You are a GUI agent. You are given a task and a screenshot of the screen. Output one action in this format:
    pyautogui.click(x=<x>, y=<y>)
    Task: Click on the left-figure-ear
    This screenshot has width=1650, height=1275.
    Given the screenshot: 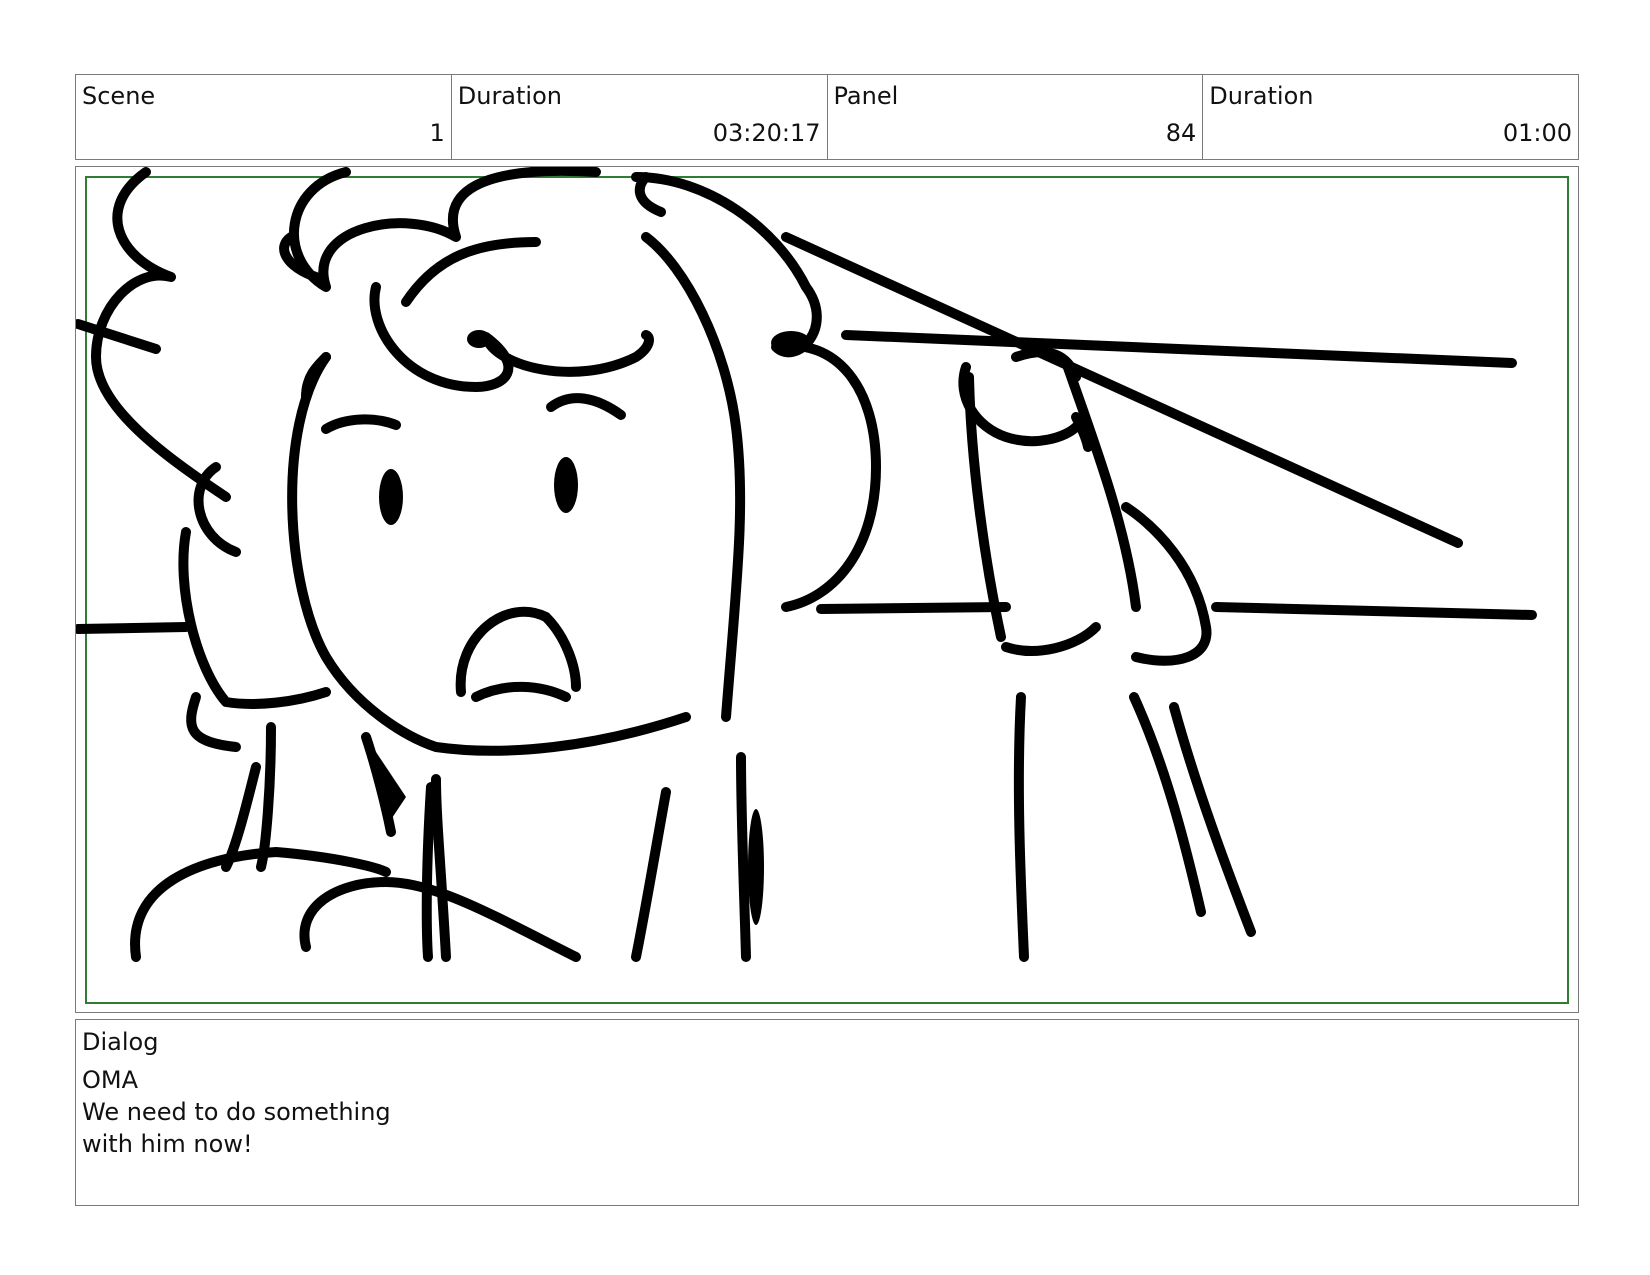 What is the action you would take?
    pyautogui.click(x=217, y=509)
    